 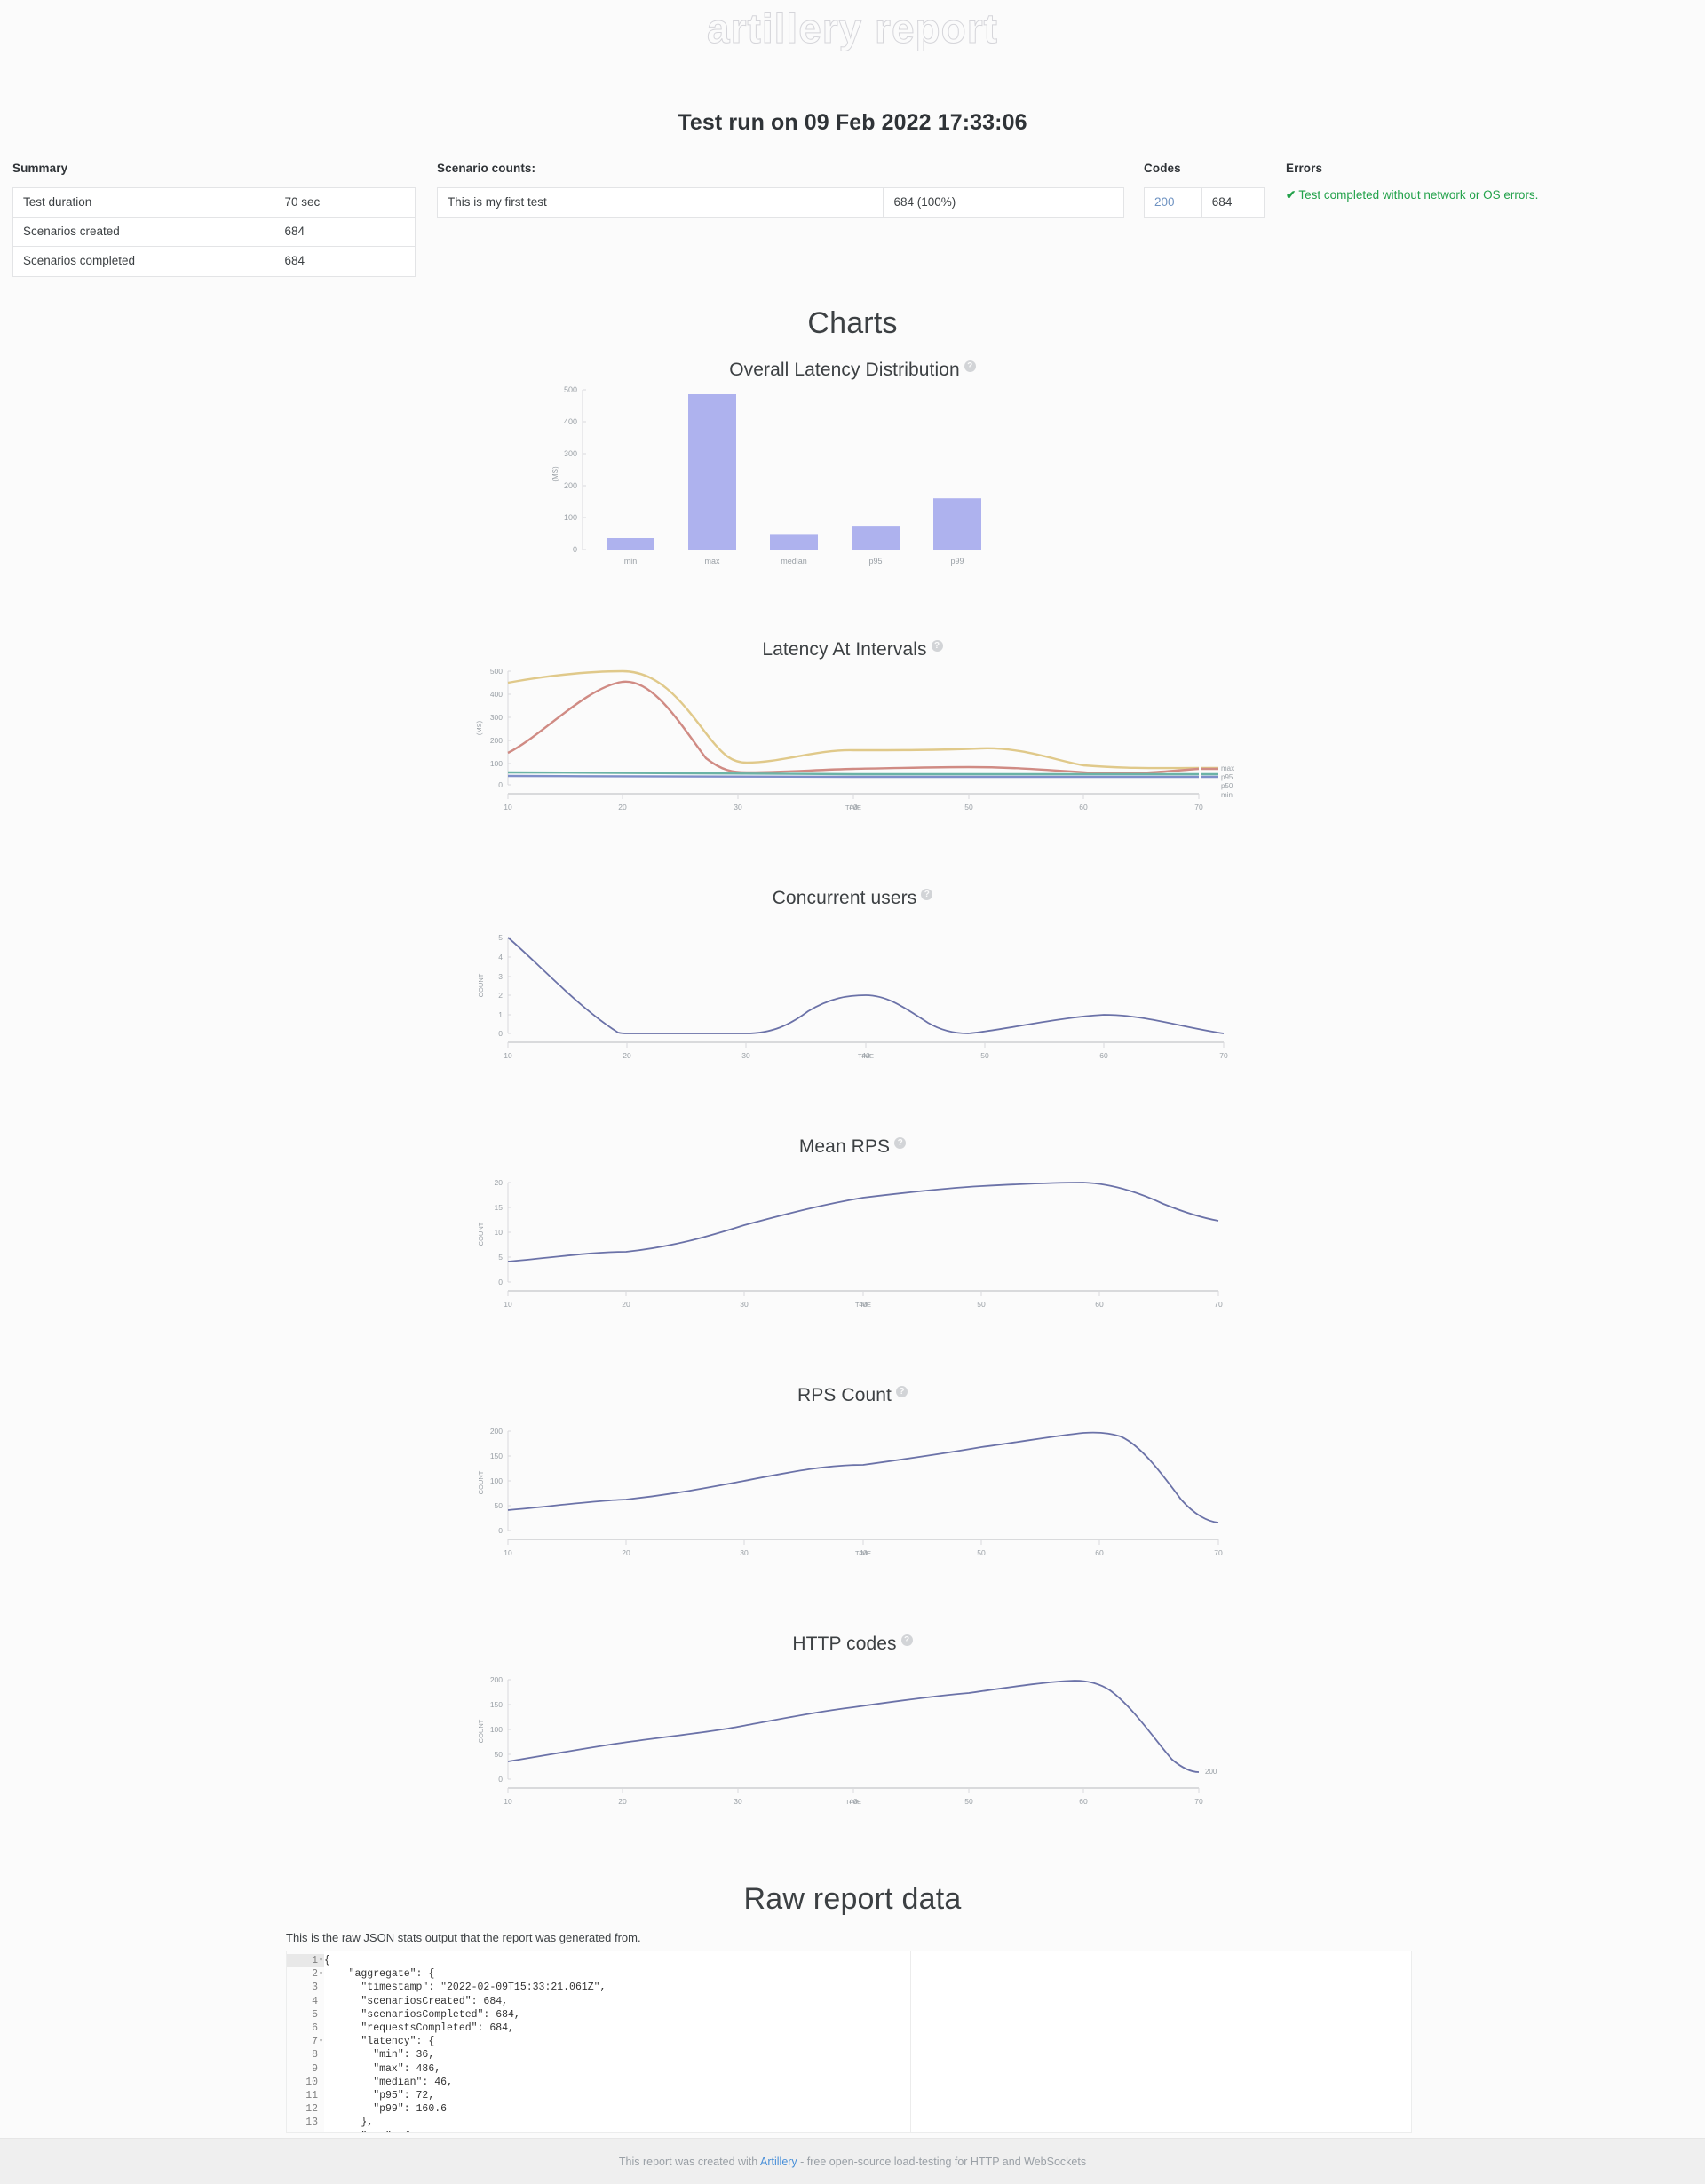 I want to click on chart-title: RPS Count?, so click(x=853, y=1395).